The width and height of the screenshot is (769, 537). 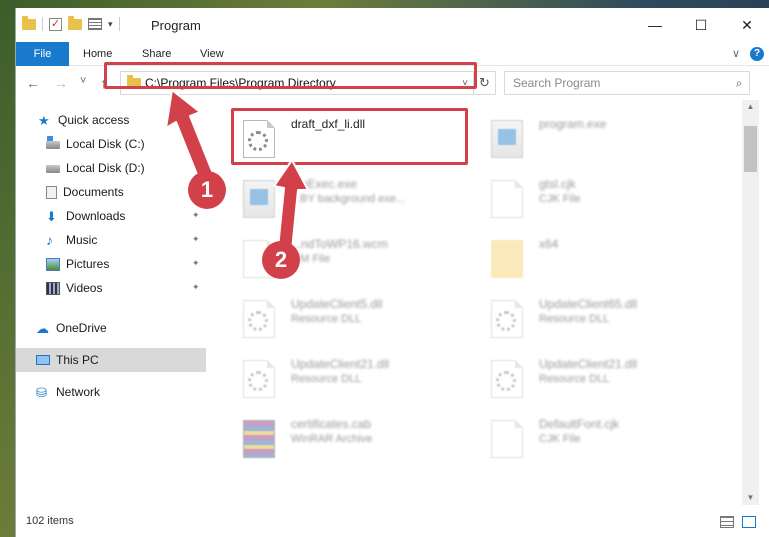 What do you see at coordinates (348, 141) in the screenshot?
I see `file-item: draft_dxf_li.dll` at bounding box center [348, 141].